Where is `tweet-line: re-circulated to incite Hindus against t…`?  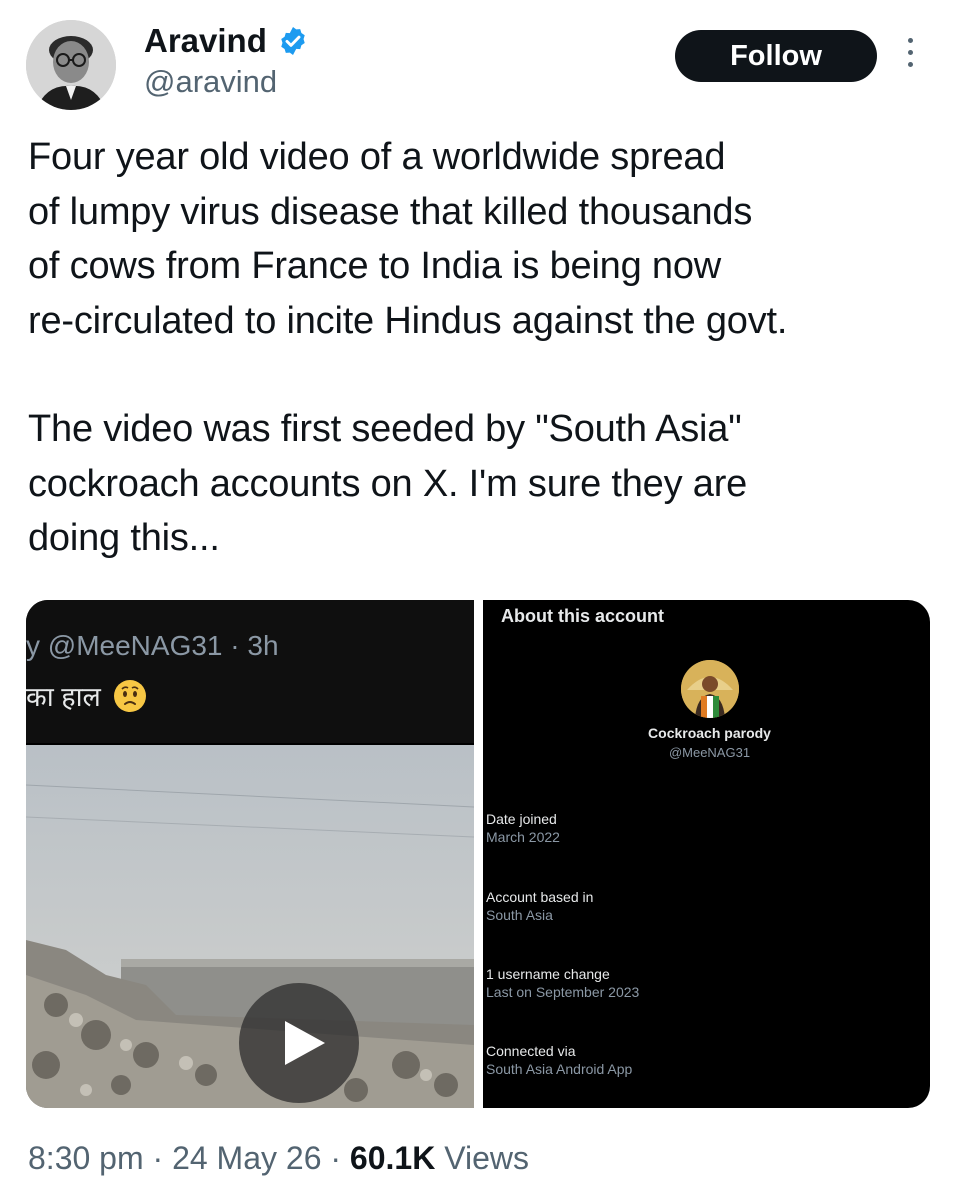
tweet-line: re-circulated to incite Hindus against t… is located at coordinates (408, 320).